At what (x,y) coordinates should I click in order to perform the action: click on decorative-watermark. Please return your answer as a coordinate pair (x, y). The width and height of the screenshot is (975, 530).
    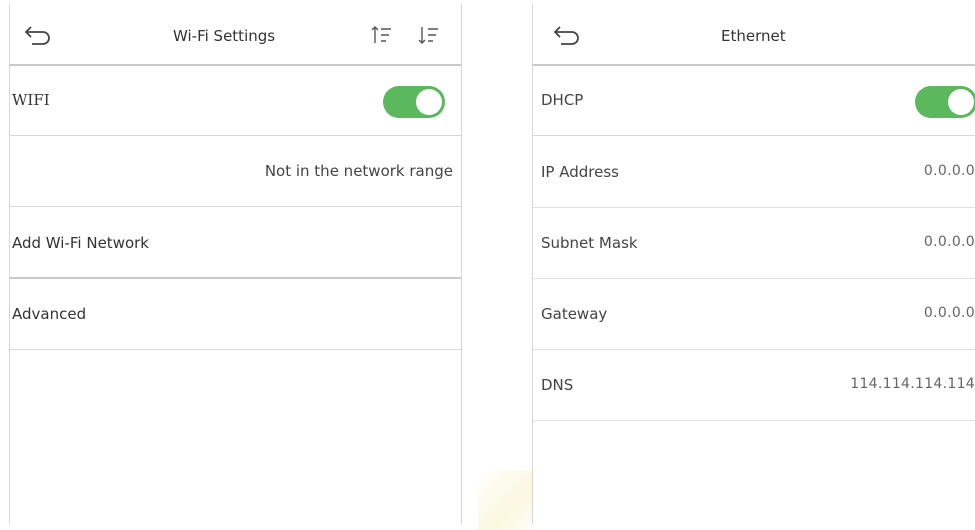
    Looking at the image, I should click on (508, 500).